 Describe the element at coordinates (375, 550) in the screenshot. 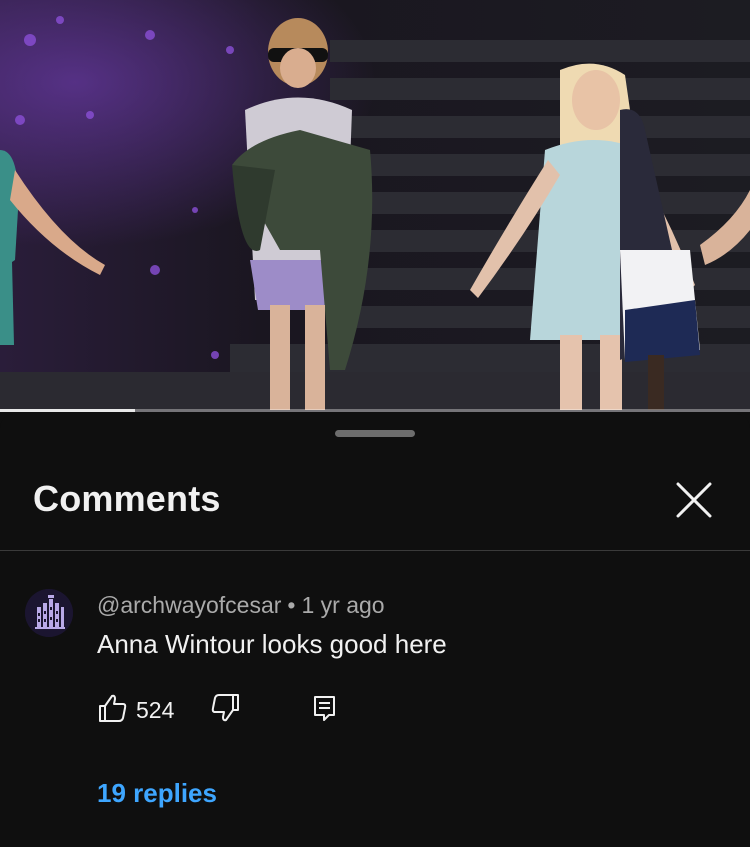

I see `header-divider` at that location.